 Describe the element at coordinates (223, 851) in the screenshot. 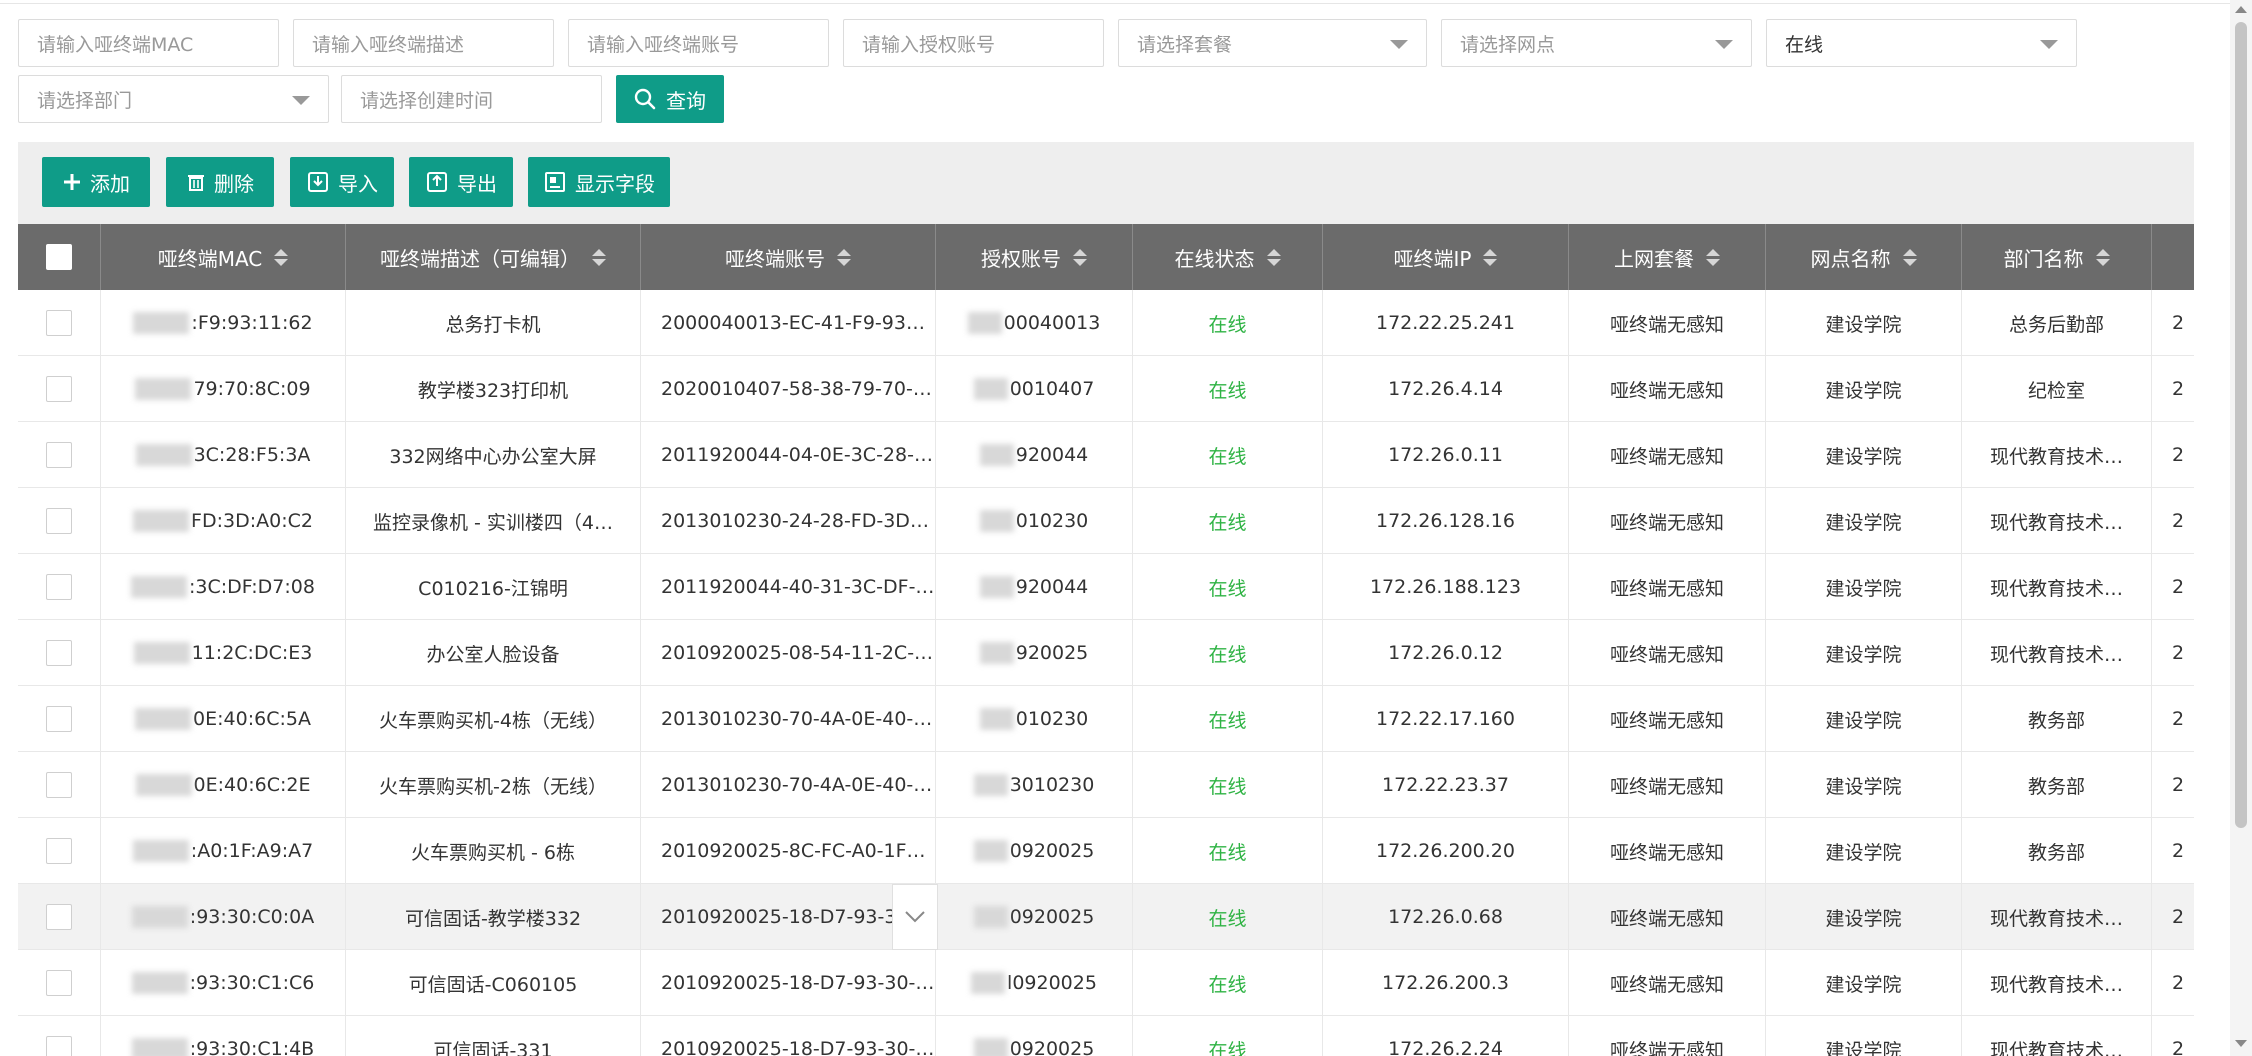

I see `cell-mac: :A0:1F:A9:A7` at that location.